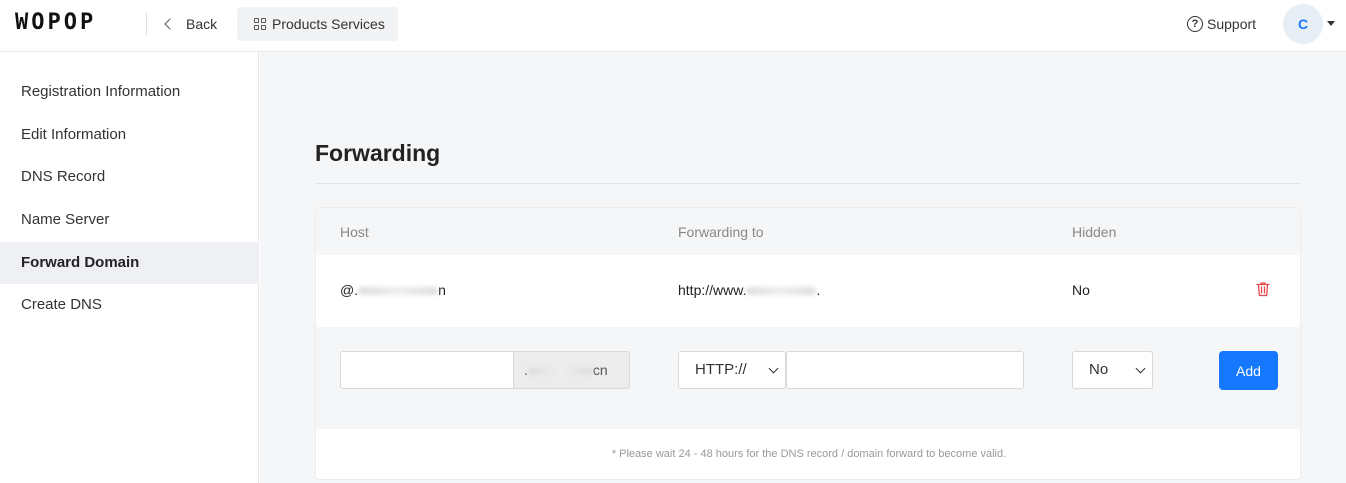 The image size is (1346, 483). I want to click on back-button: Back, so click(189, 24).